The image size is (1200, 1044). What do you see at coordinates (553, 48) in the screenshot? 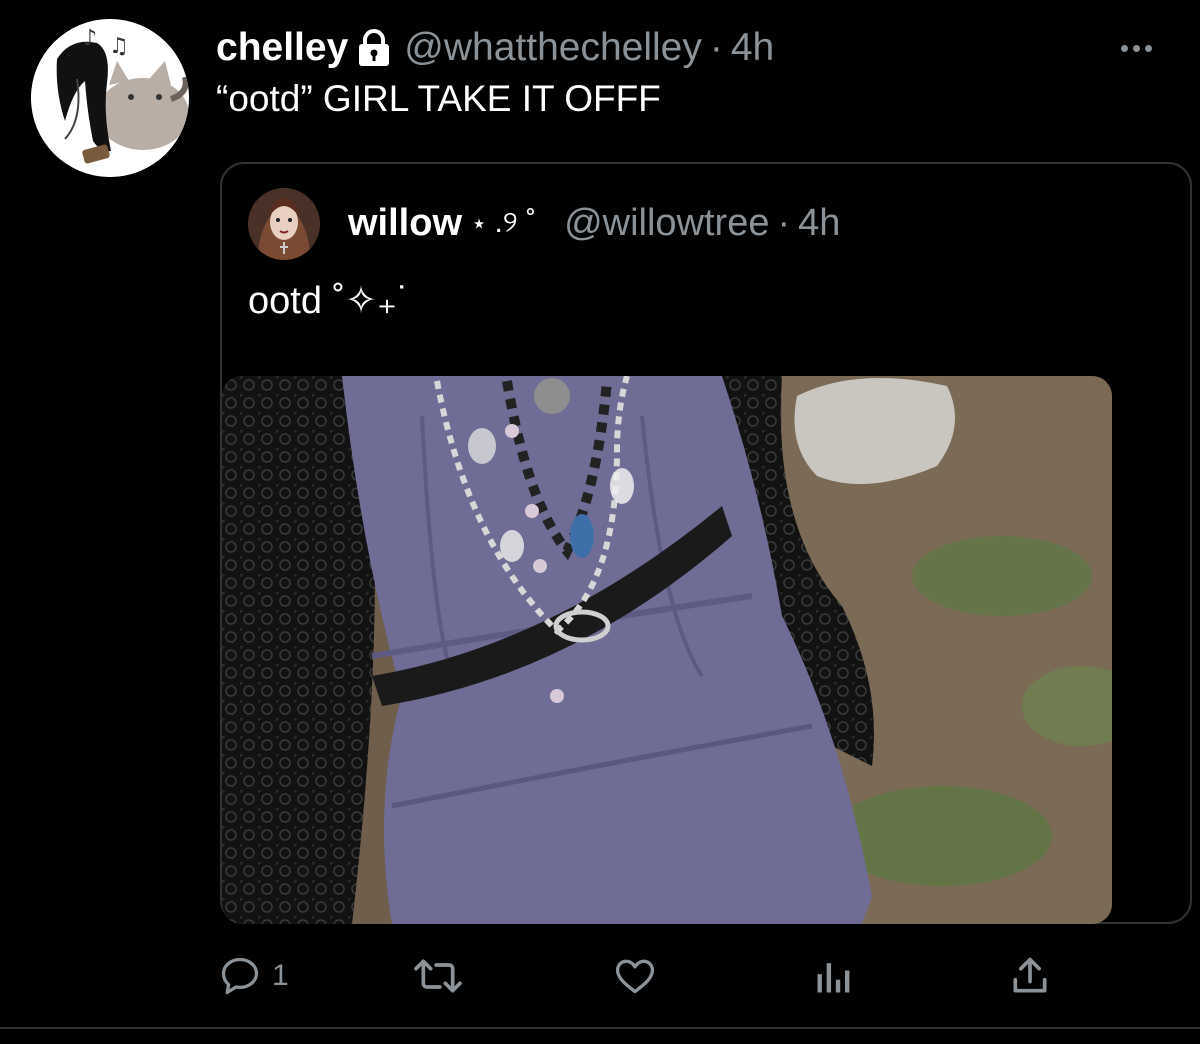
I see `author-handle: @whatthechelley` at bounding box center [553, 48].